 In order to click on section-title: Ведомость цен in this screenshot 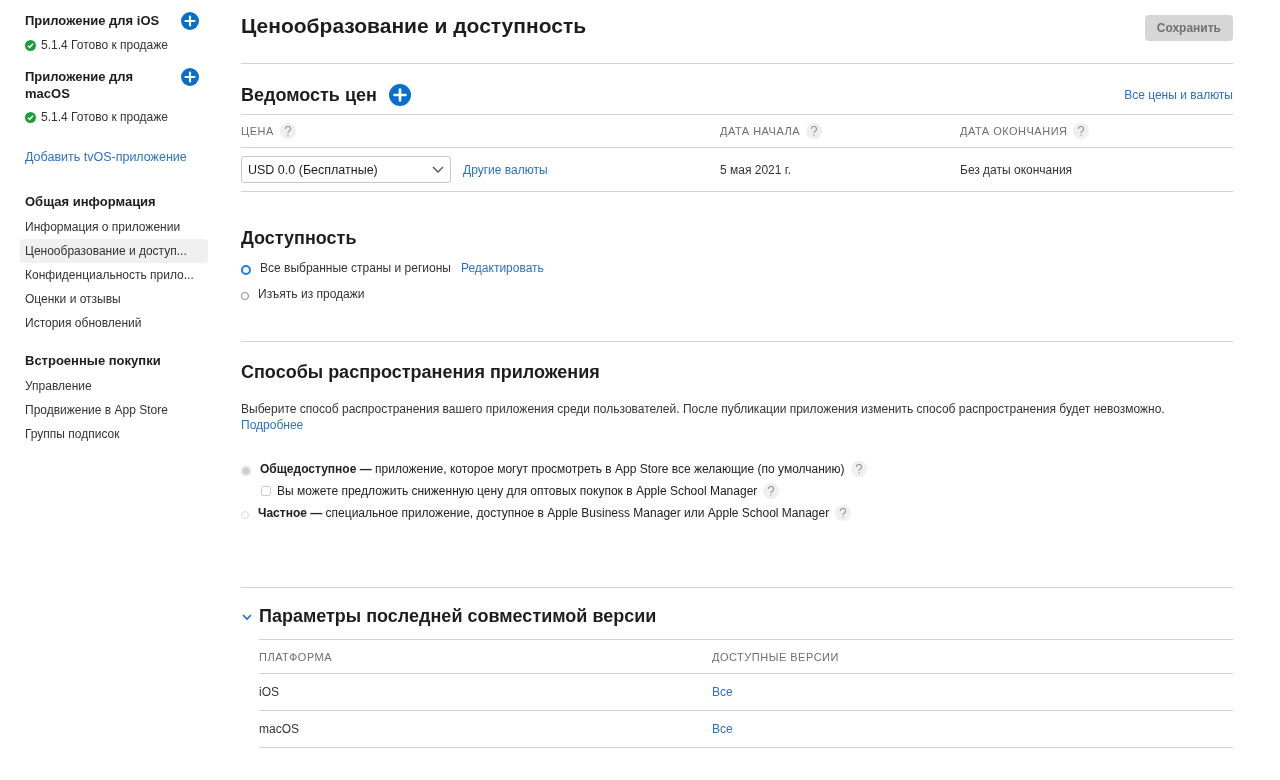, I will do `click(309, 95)`.